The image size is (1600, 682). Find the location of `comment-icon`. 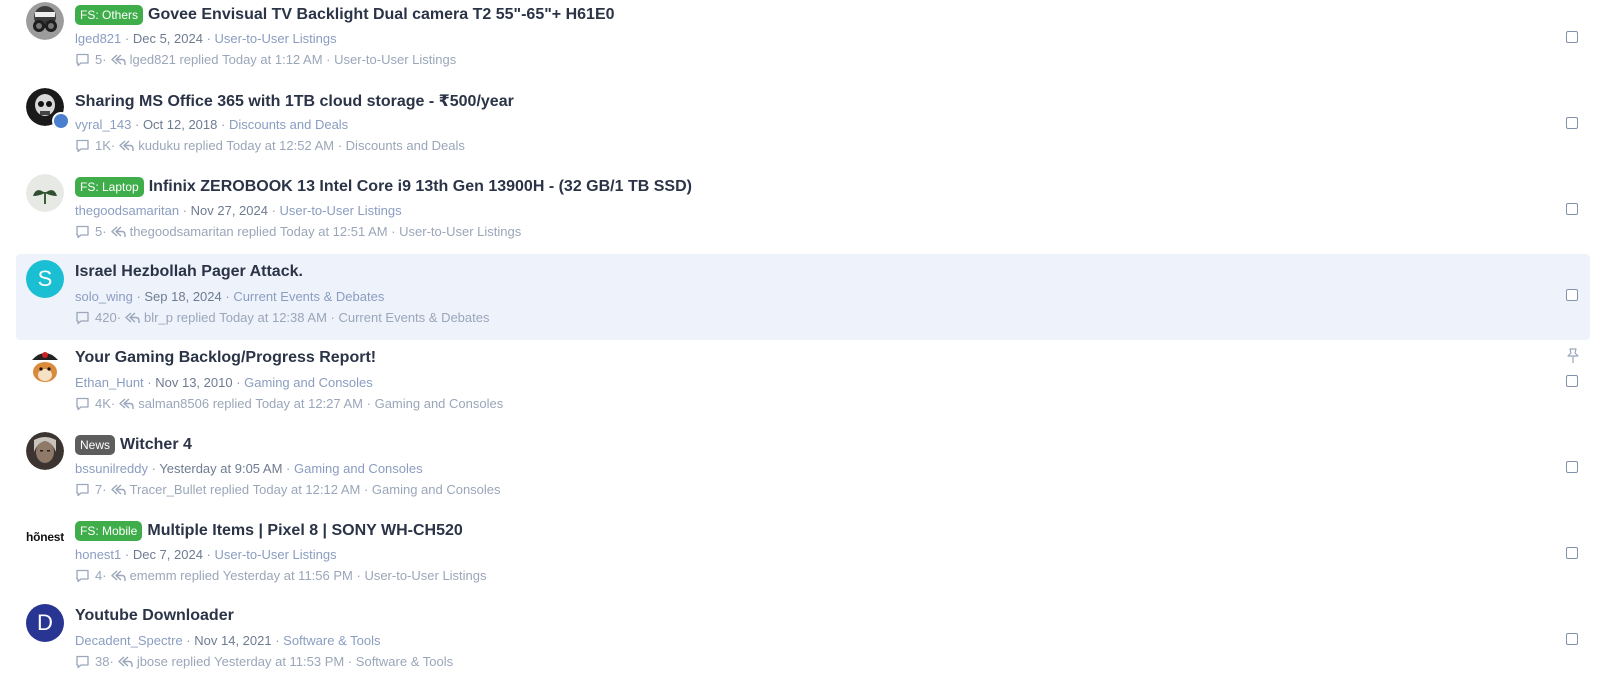

comment-icon is located at coordinates (83, 490).